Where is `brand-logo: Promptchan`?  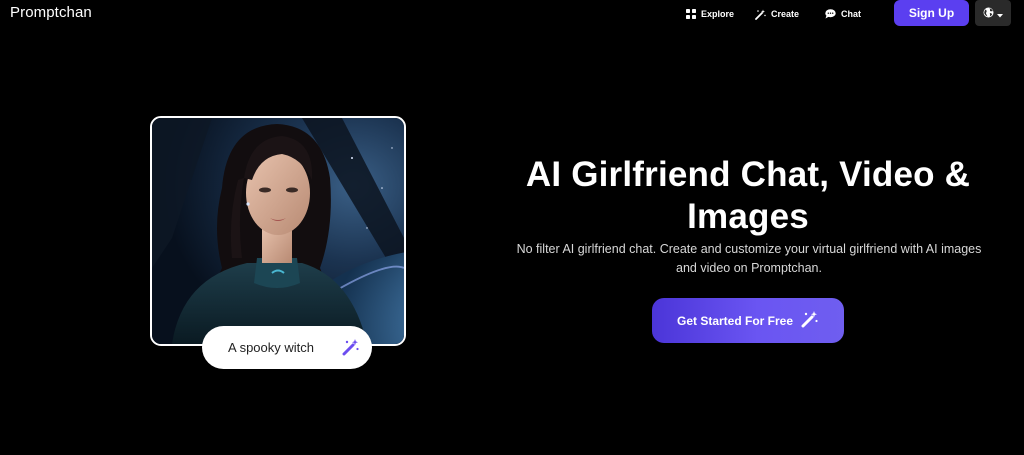
brand-logo: Promptchan is located at coordinates (51, 12).